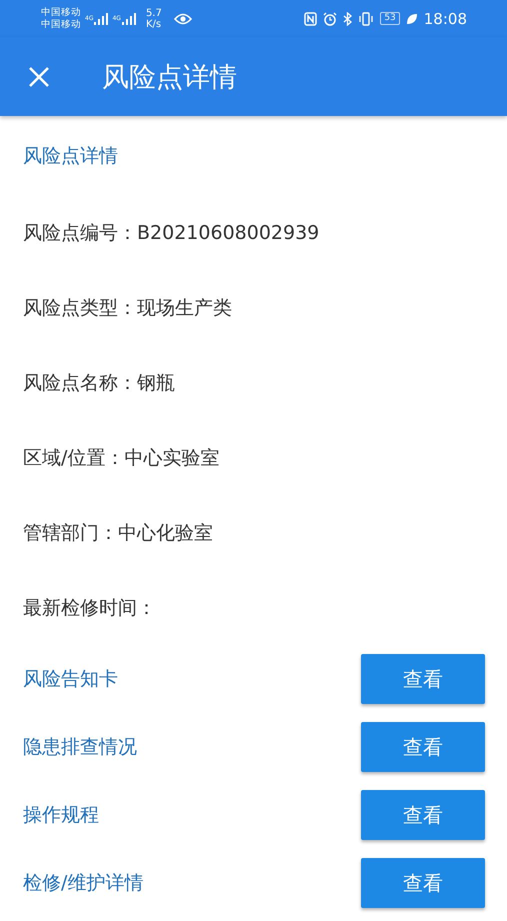 The height and width of the screenshot is (921, 507). What do you see at coordinates (184, 308) in the screenshot?
I see `field-value: 现场生产类` at bounding box center [184, 308].